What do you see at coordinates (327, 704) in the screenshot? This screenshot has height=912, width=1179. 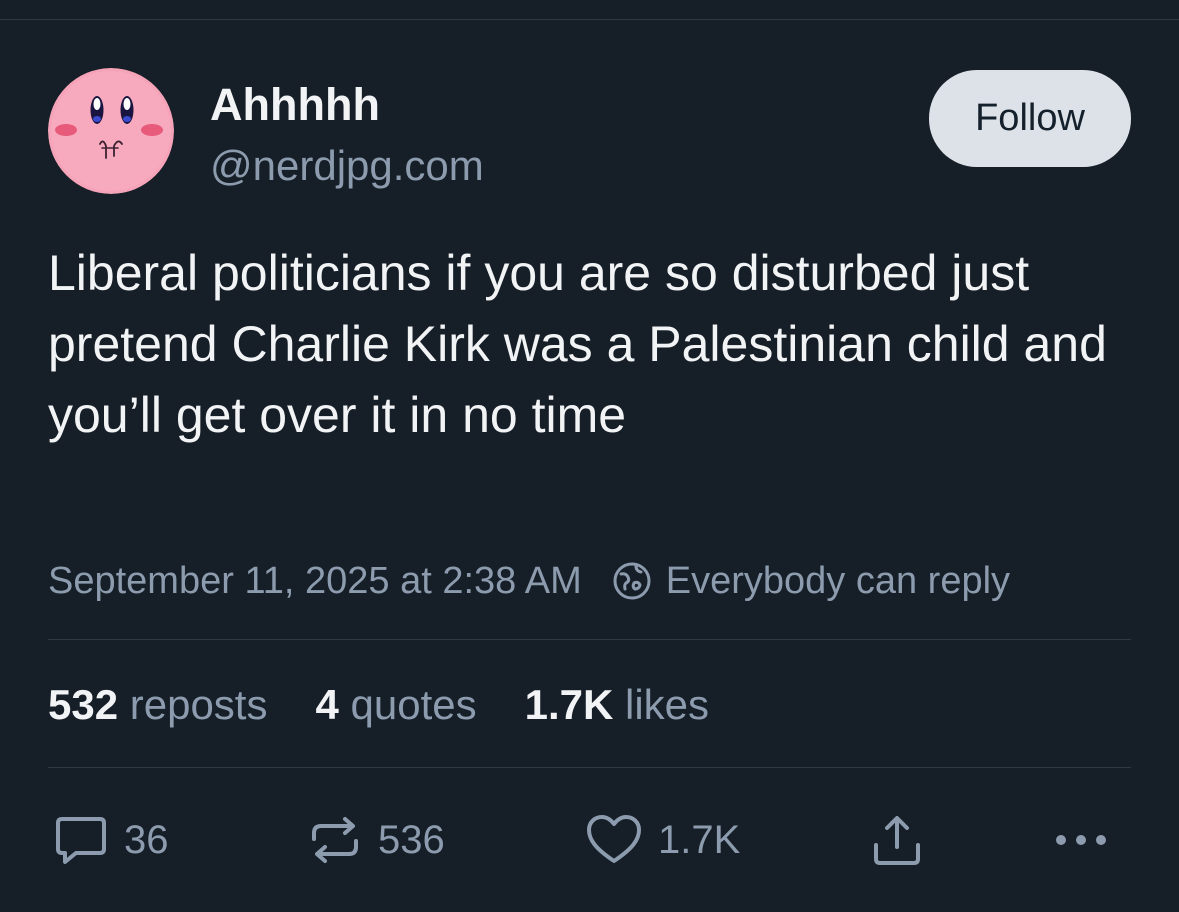 I see `quotes-count: 4` at bounding box center [327, 704].